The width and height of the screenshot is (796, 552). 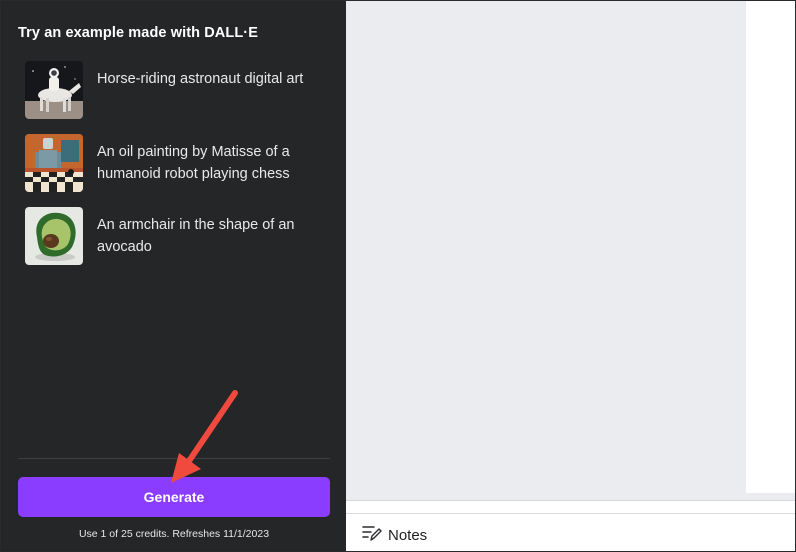 I want to click on example-label: Horse-riding astronaut digital art, so click(x=200, y=79).